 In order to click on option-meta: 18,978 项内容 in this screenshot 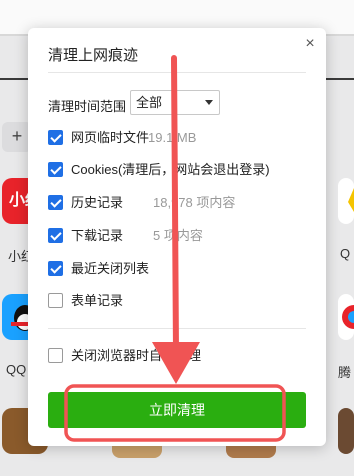, I will do `click(194, 202)`.